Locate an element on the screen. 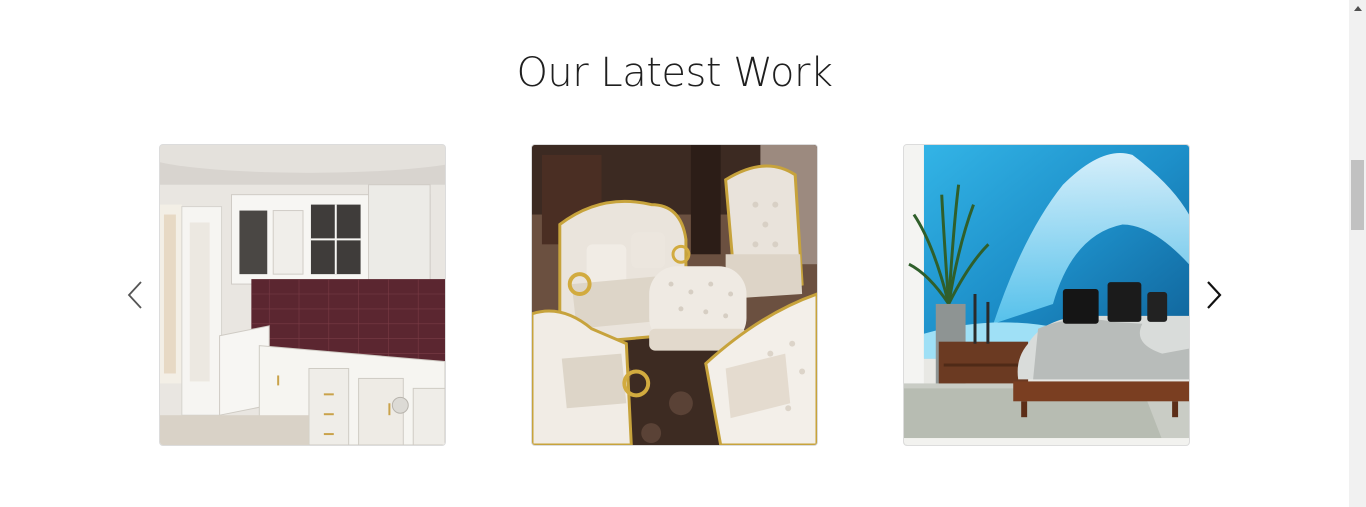 Image resolution: width=1366 pixels, height=507 pixels. work-slide-ocean-bedroom is located at coordinates (1046, 295).